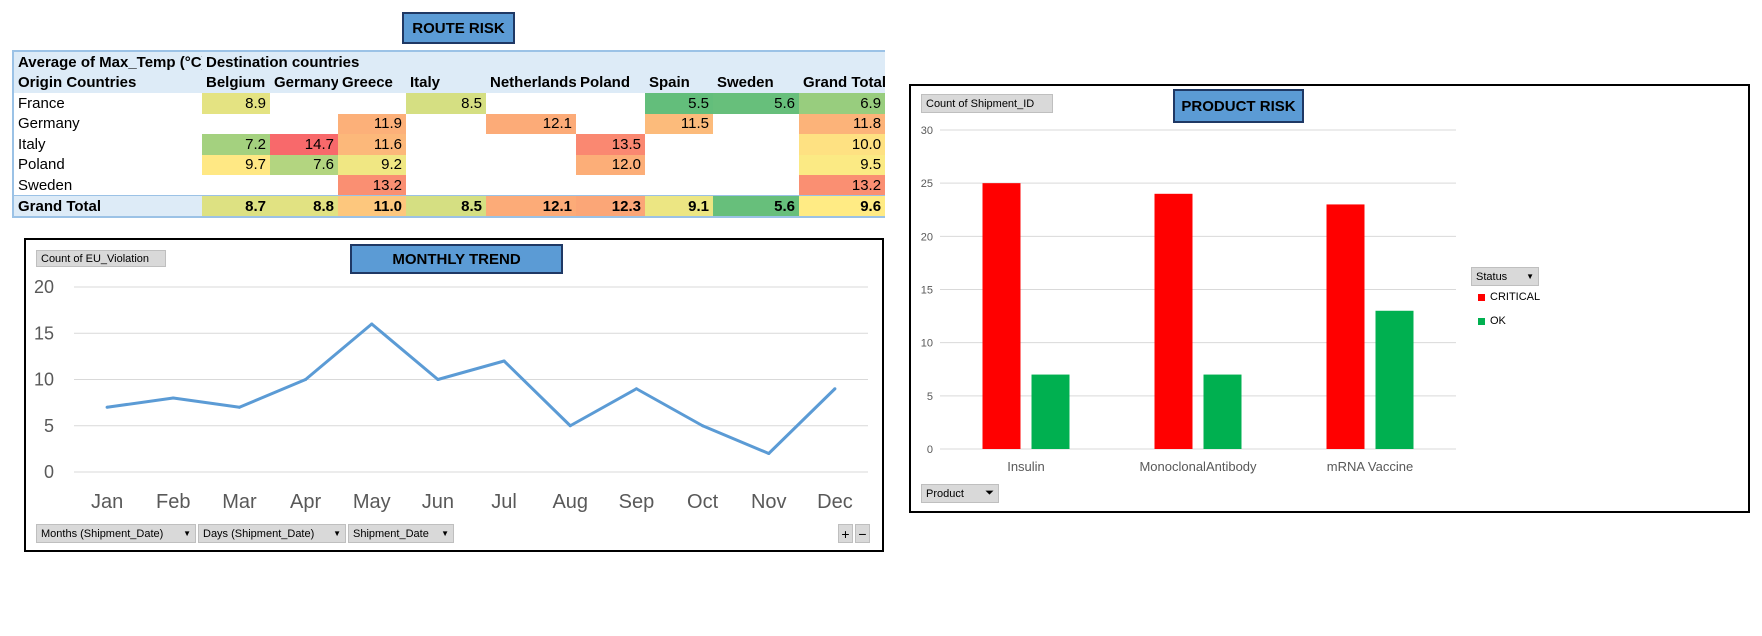  I want to click on column-header: Grand Total, so click(842, 82).